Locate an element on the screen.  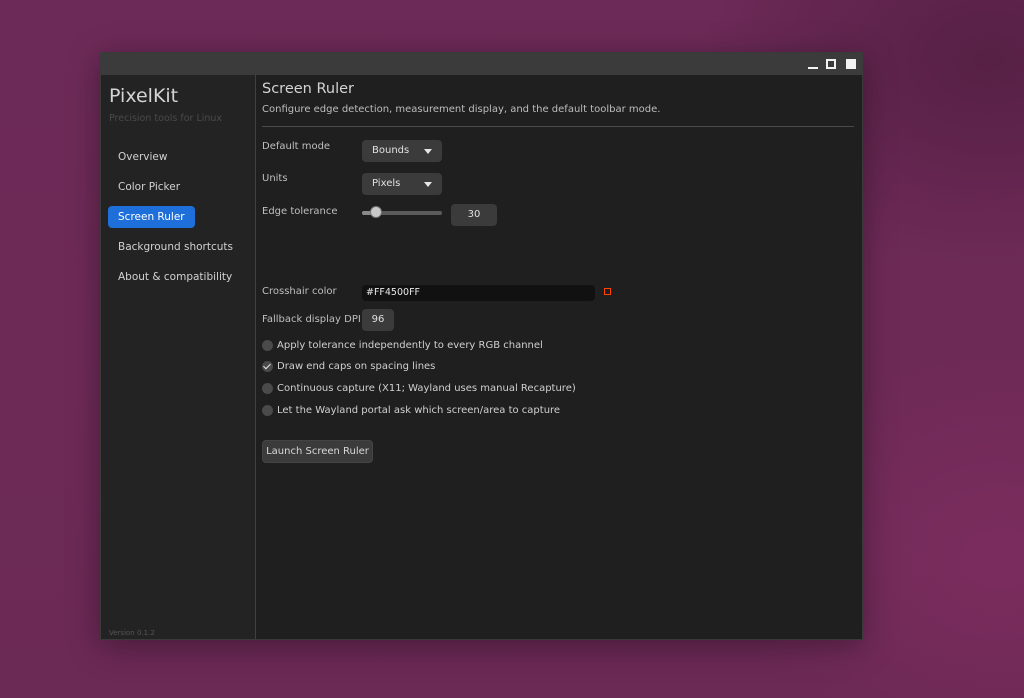
titlebar is located at coordinates (481, 64).